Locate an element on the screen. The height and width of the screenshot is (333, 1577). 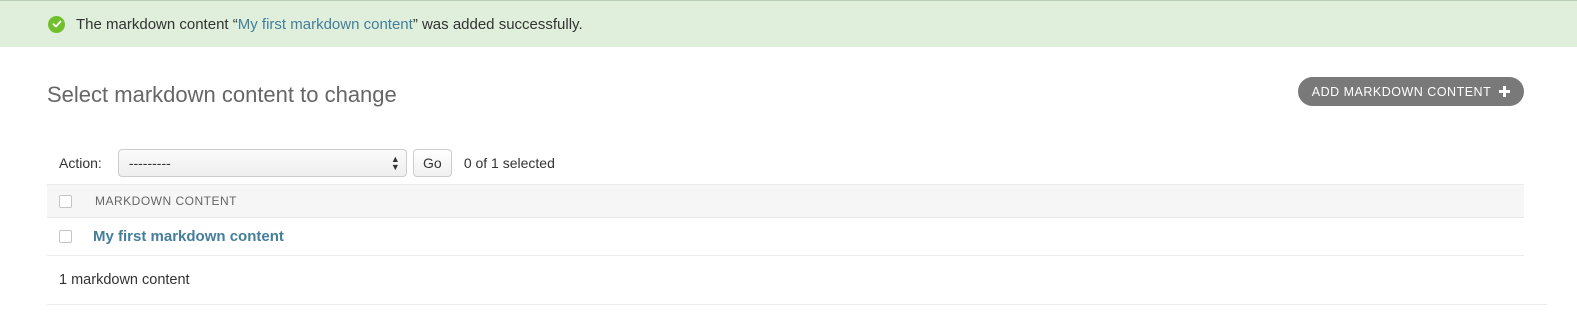
row-select-cell is located at coordinates (70, 236).